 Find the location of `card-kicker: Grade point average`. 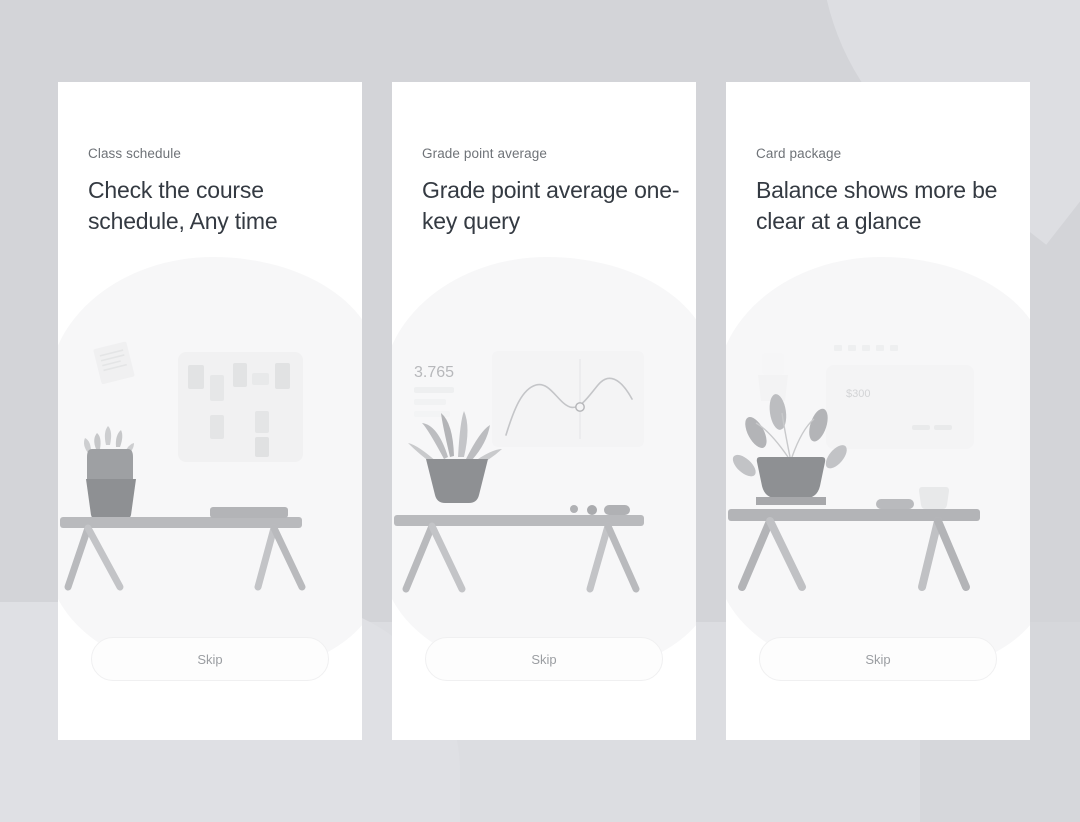

card-kicker: Grade point average is located at coordinates (484, 153).